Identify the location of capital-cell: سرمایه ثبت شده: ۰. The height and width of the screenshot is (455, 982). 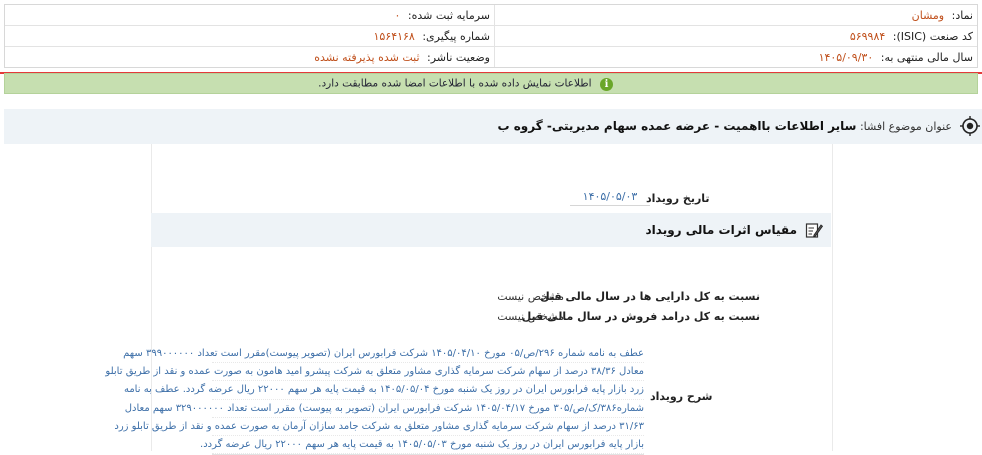
(247, 15).